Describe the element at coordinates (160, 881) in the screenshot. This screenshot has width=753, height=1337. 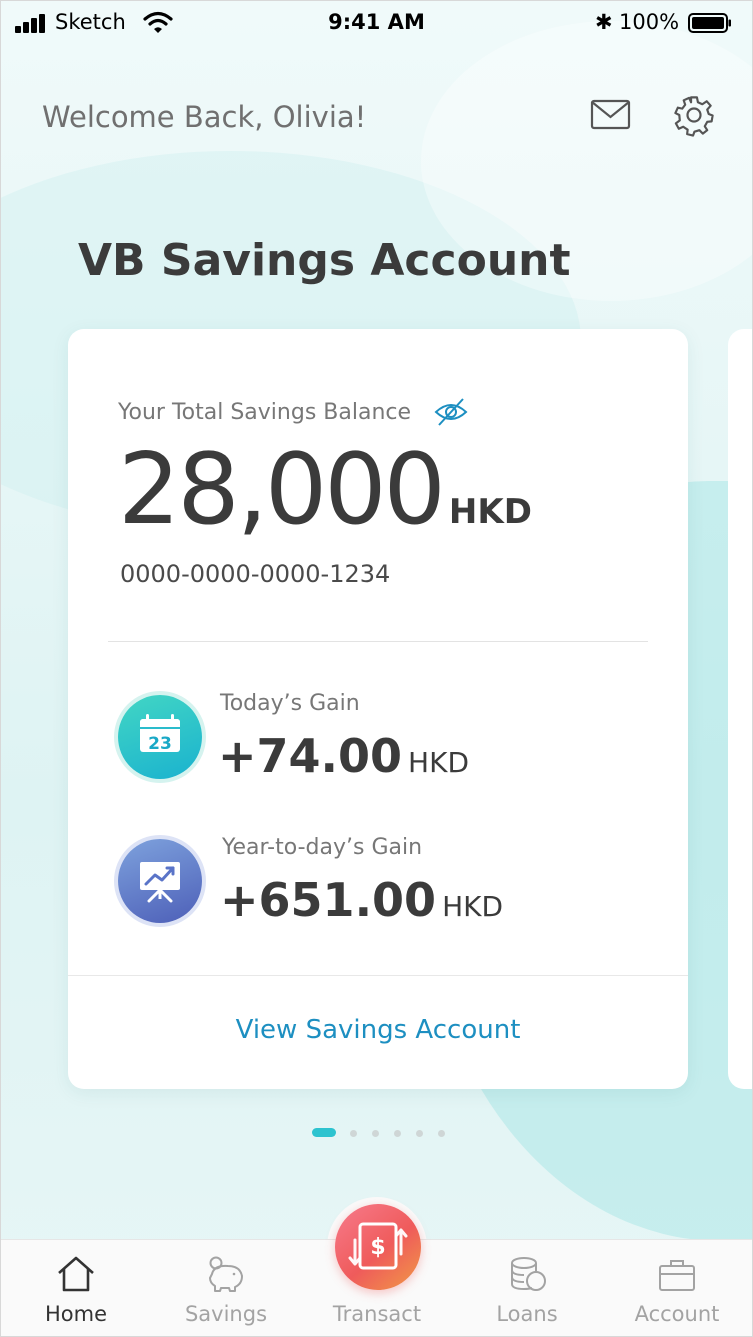
I see `presentation-chart-icon` at that location.